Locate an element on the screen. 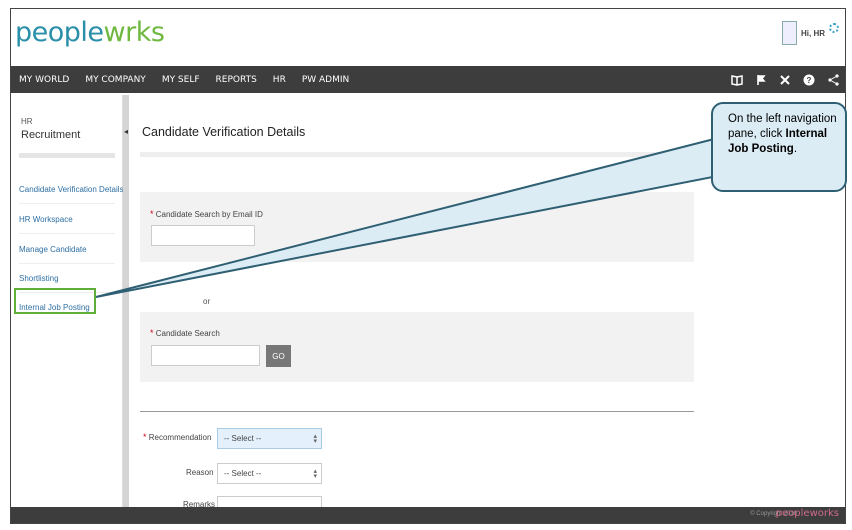 The image size is (852, 530). footer-logo: peopleworks is located at coordinates (807, 513).